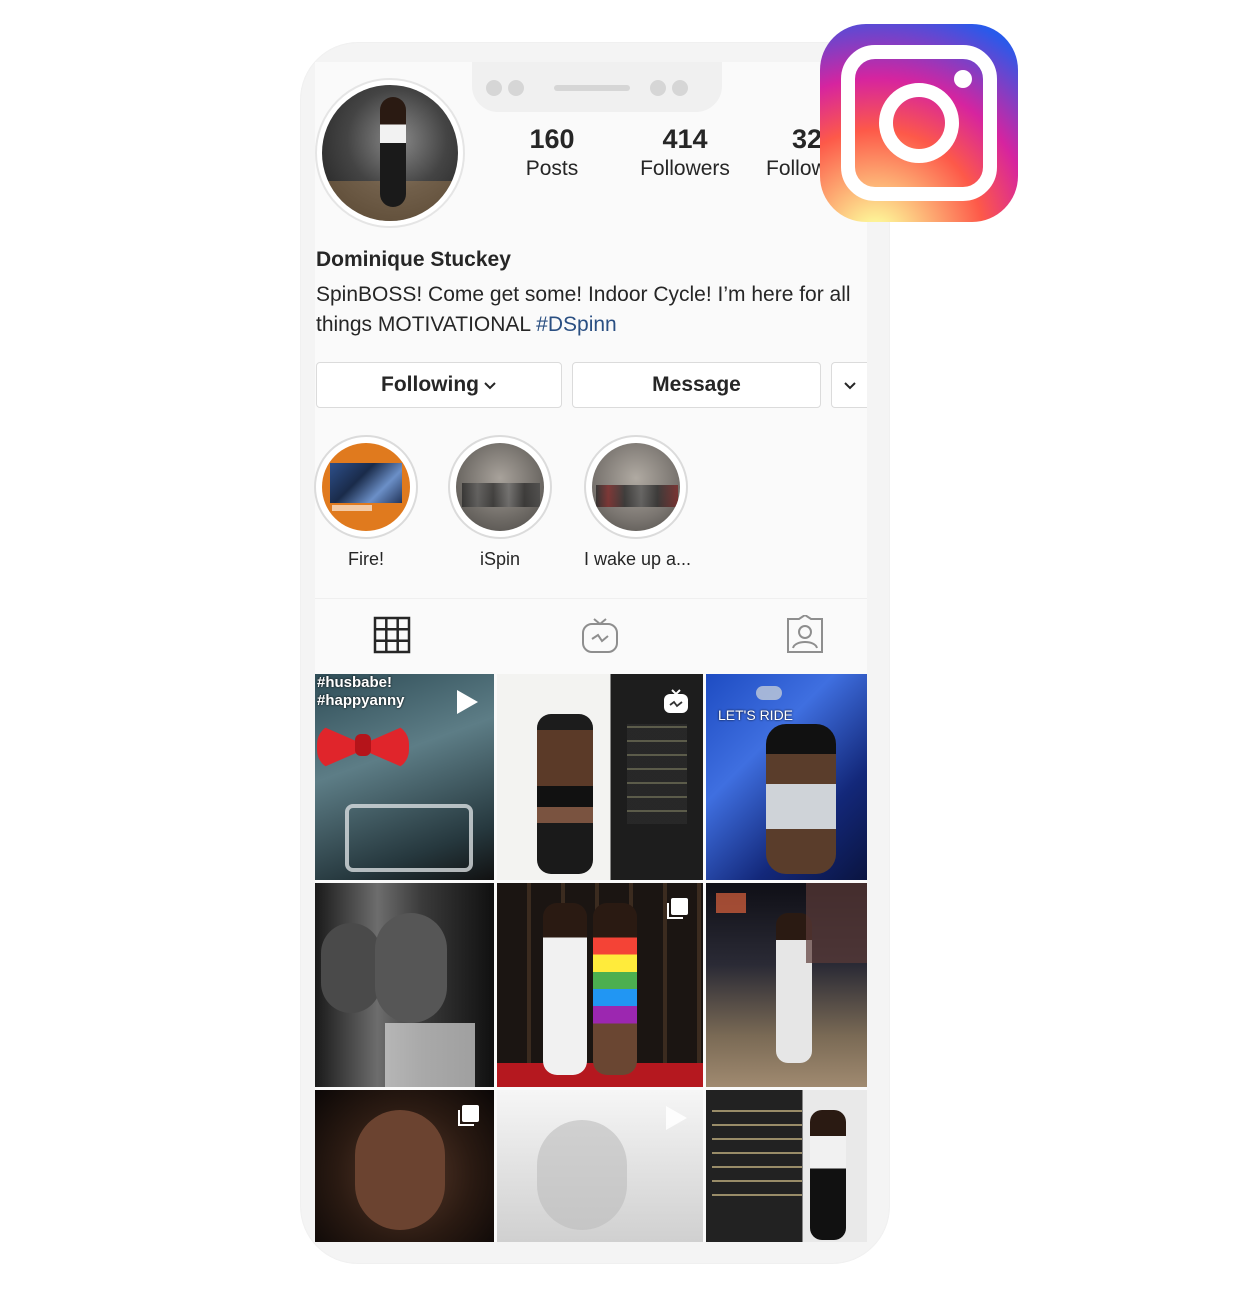 The image size is (1249, 1301). What do you see at coordinates (430, 384) in the screenshot?
I see `following-button-label: Following` at bounding box center [430, 384].